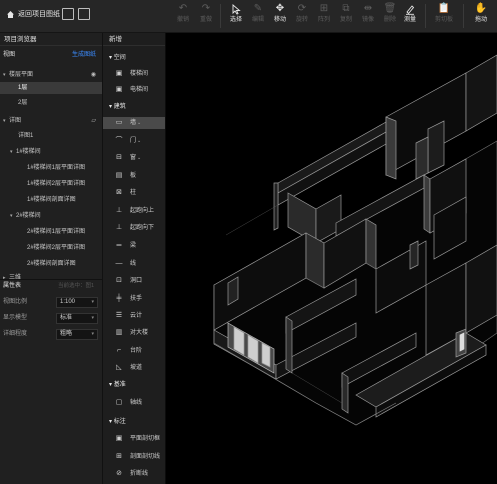 This screenshot has height=484, width=497. What do you see at coordinates (134, 176) in the screenshot?
I see `add-slab-button: ▤ 板` at bounding box center [134, 176].